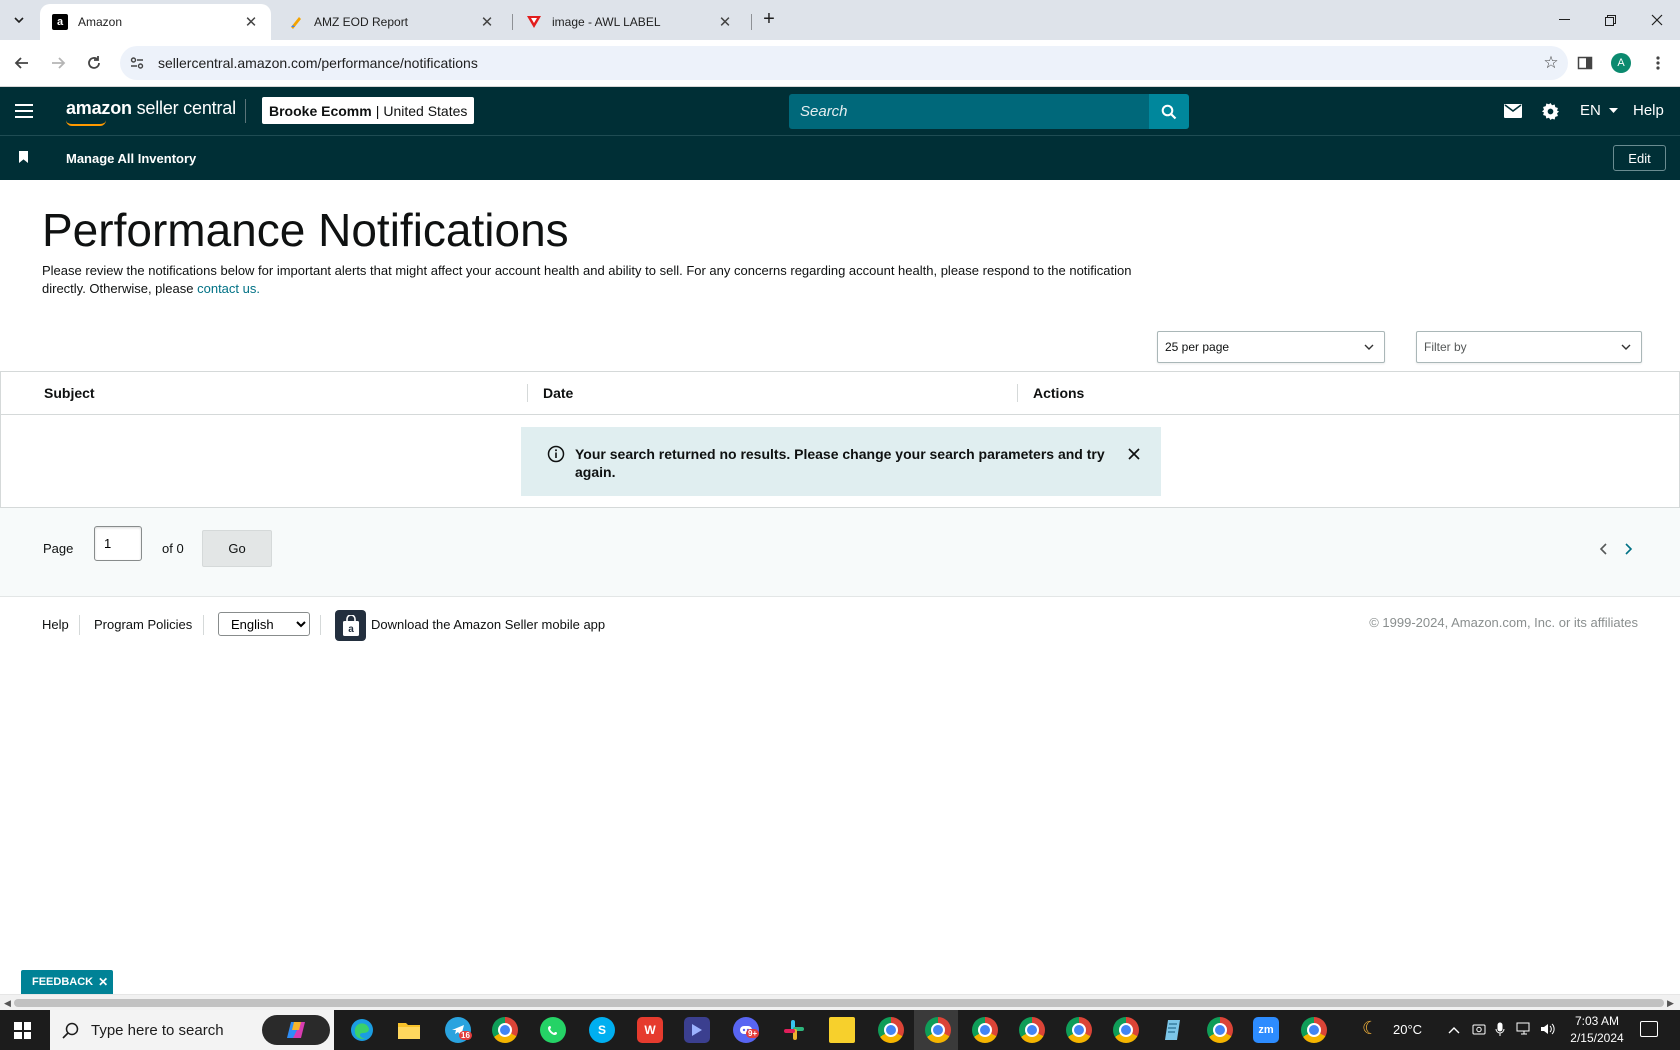 This screenshot has height=1050, width=1680. I want to click on tab-title: image - AWL LABEL, so click(606, 22).